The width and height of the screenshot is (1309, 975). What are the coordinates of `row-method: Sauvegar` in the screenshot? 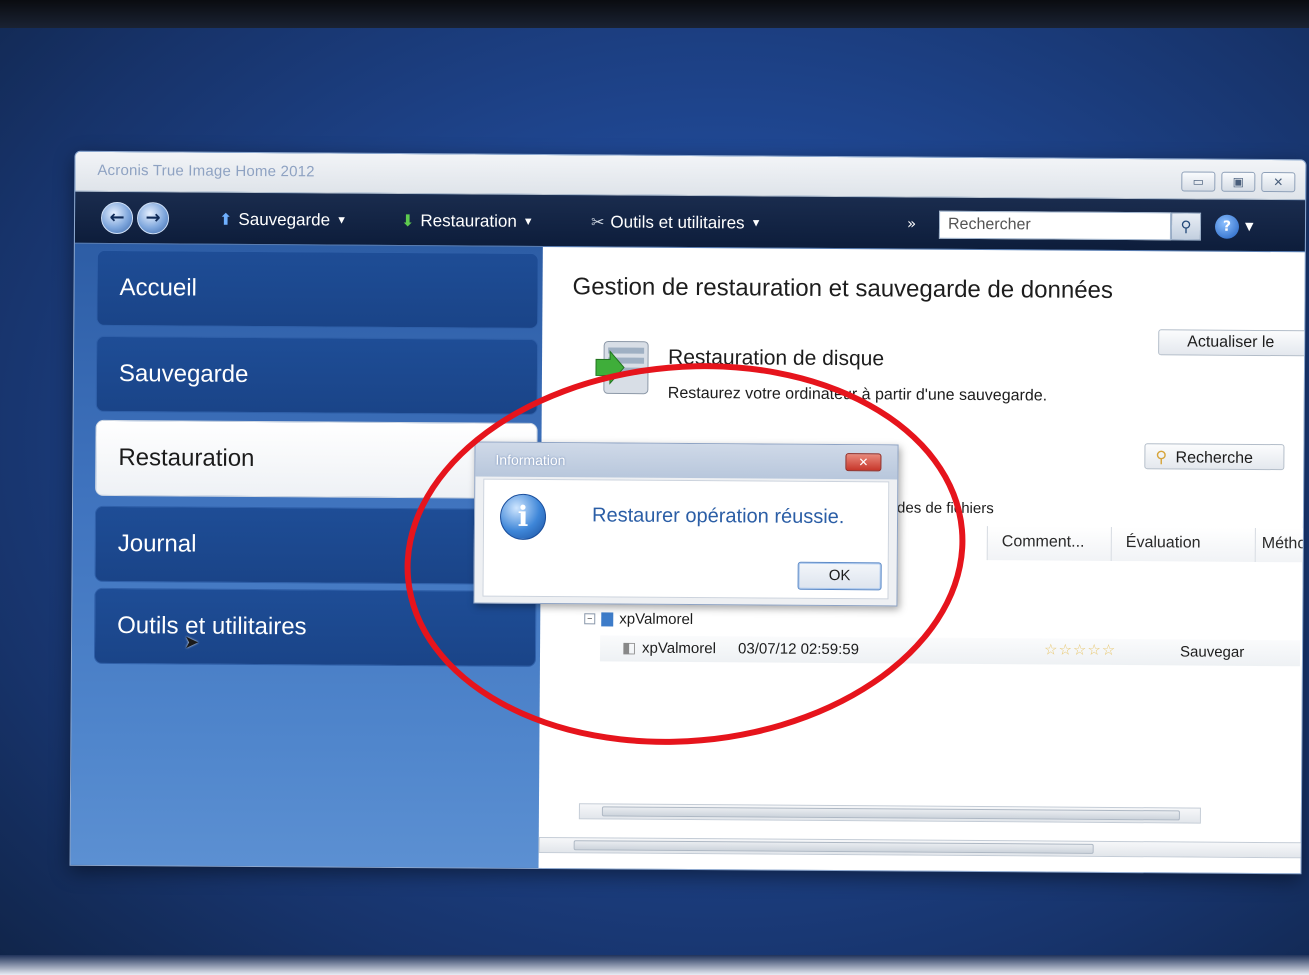 It's located at (1212, 652).